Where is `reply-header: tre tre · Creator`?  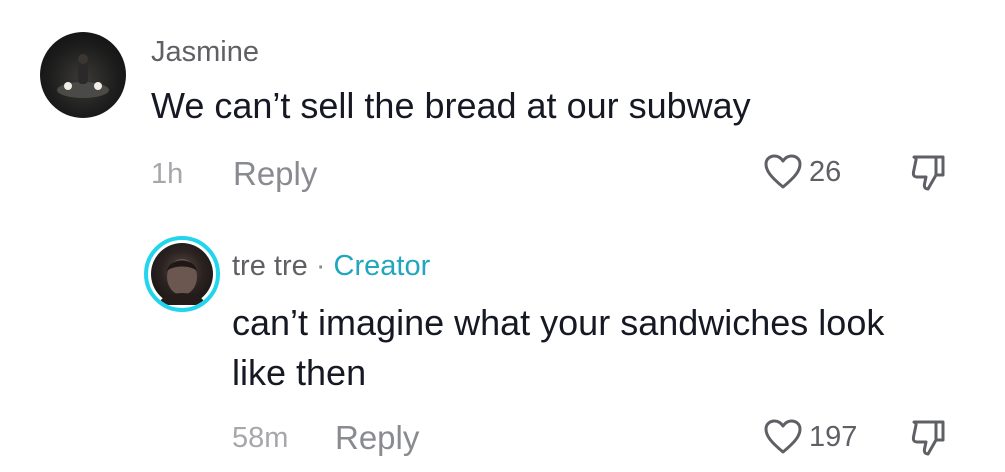 reply-header: tre tre · Creator is located at coordinates (331, 266).